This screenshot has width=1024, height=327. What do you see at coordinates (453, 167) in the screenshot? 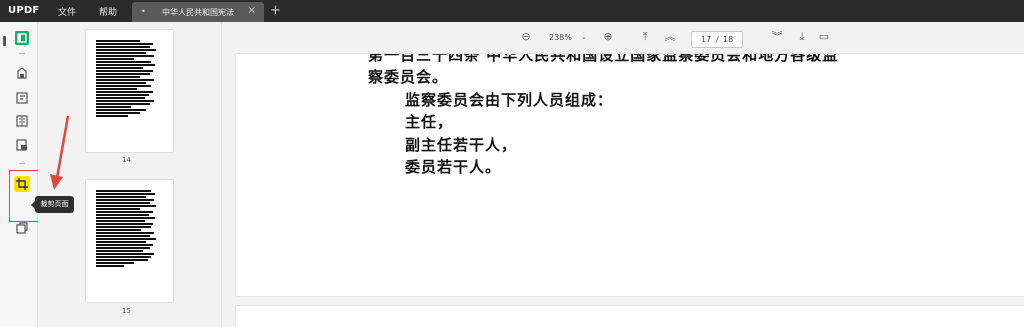
I see `document-line: 委员若干人。` at bounding box center [453, 167].